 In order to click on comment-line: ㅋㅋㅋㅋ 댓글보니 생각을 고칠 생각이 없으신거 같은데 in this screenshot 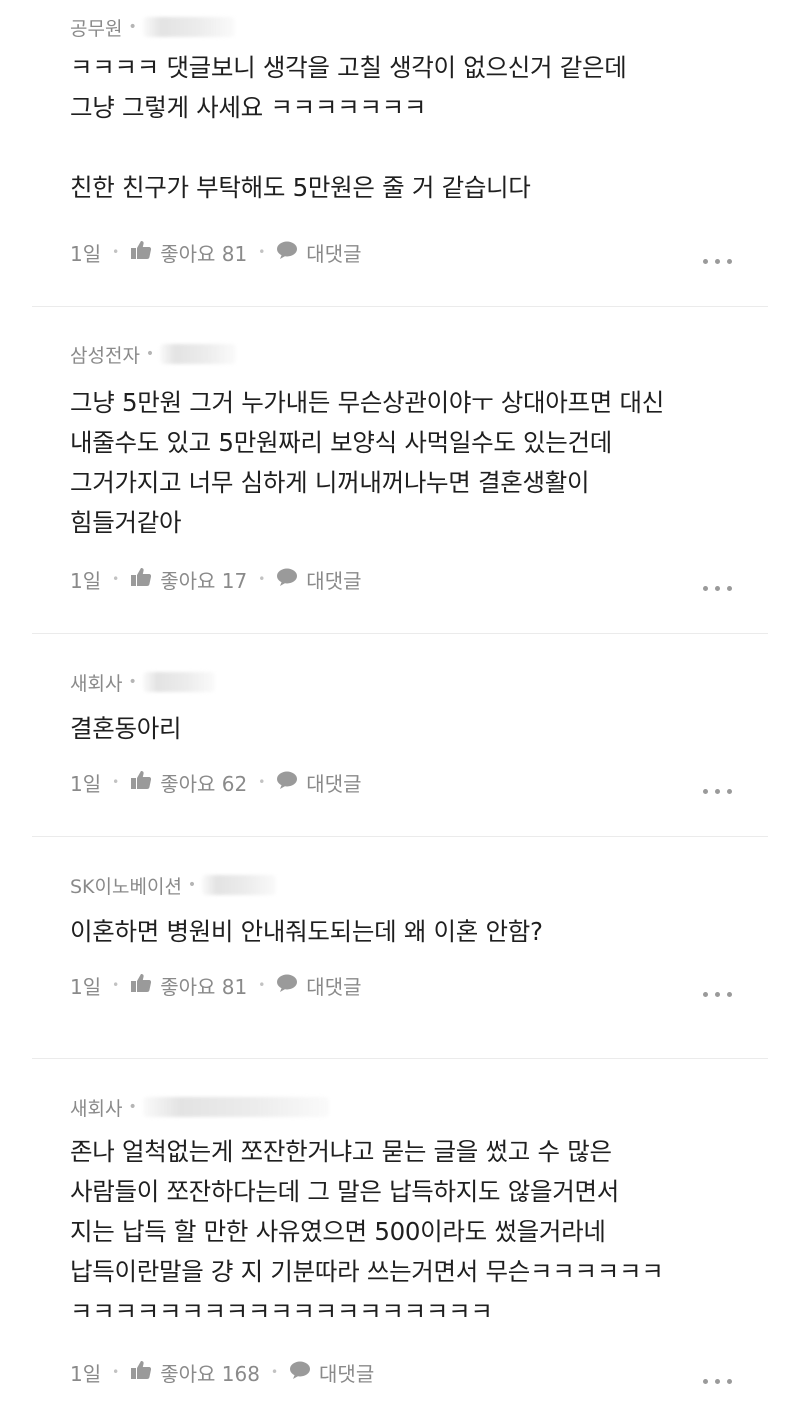, I will do `click(348, 67)`.